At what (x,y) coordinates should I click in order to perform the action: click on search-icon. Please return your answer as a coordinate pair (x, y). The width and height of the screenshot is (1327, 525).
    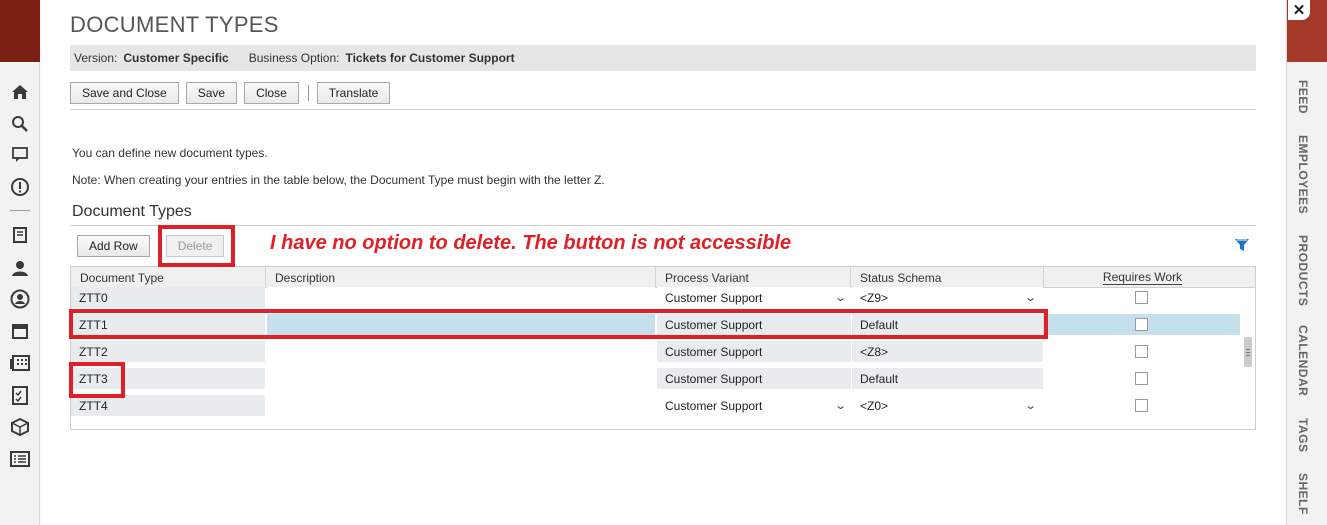
    Looking at the image, I should click on (20, 124).